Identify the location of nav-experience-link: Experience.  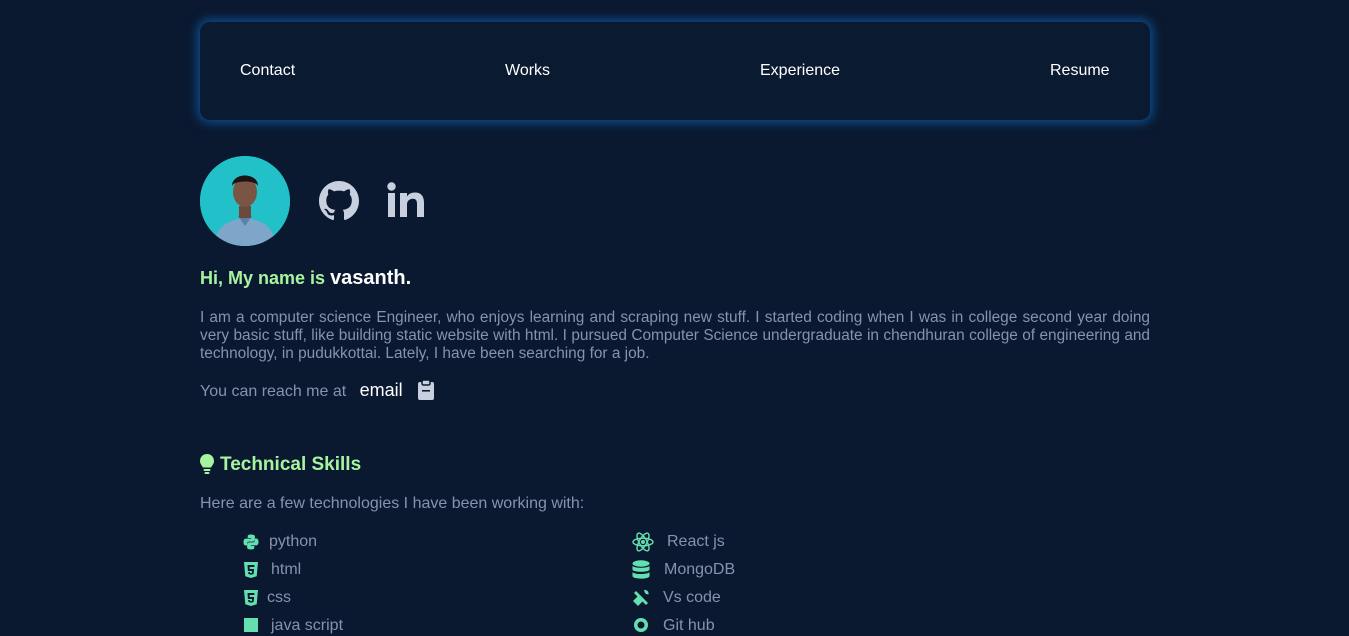
(800, 71).